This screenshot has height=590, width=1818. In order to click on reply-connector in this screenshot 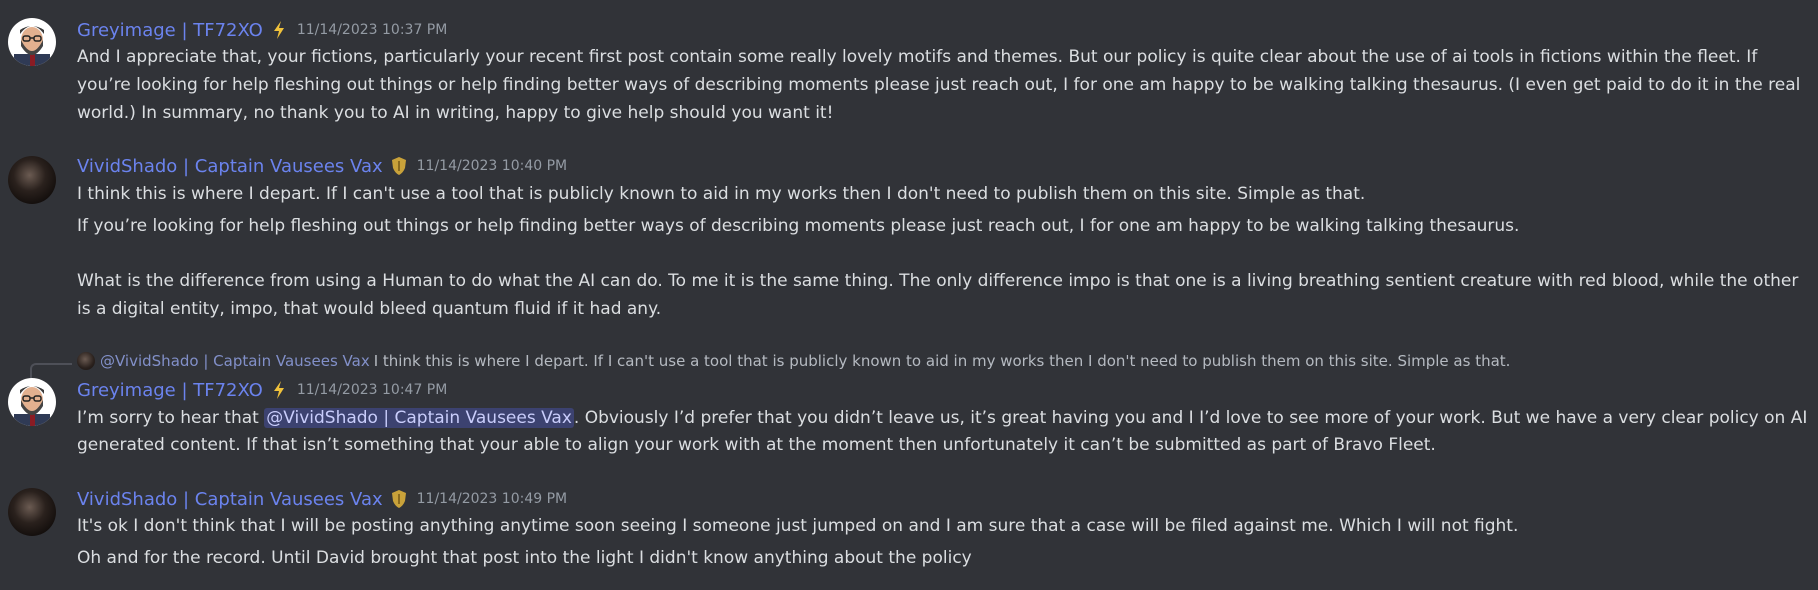, I will do `click(51, 371)`.